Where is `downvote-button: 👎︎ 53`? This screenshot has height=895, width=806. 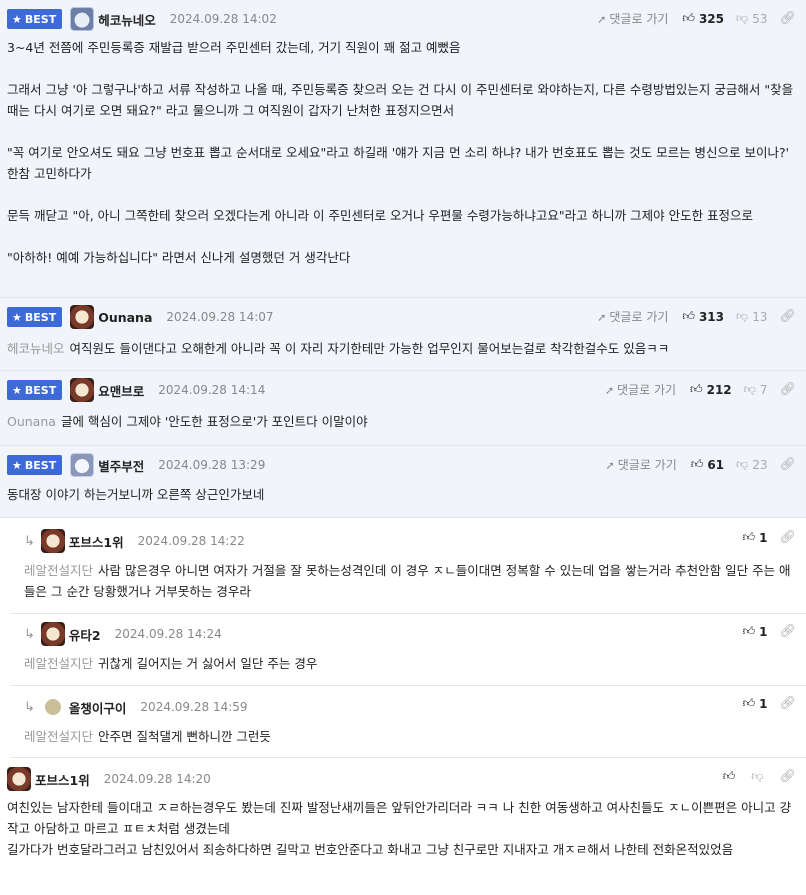
downvote-button: 👎︎ 53 is located at coordinates (751, 18).